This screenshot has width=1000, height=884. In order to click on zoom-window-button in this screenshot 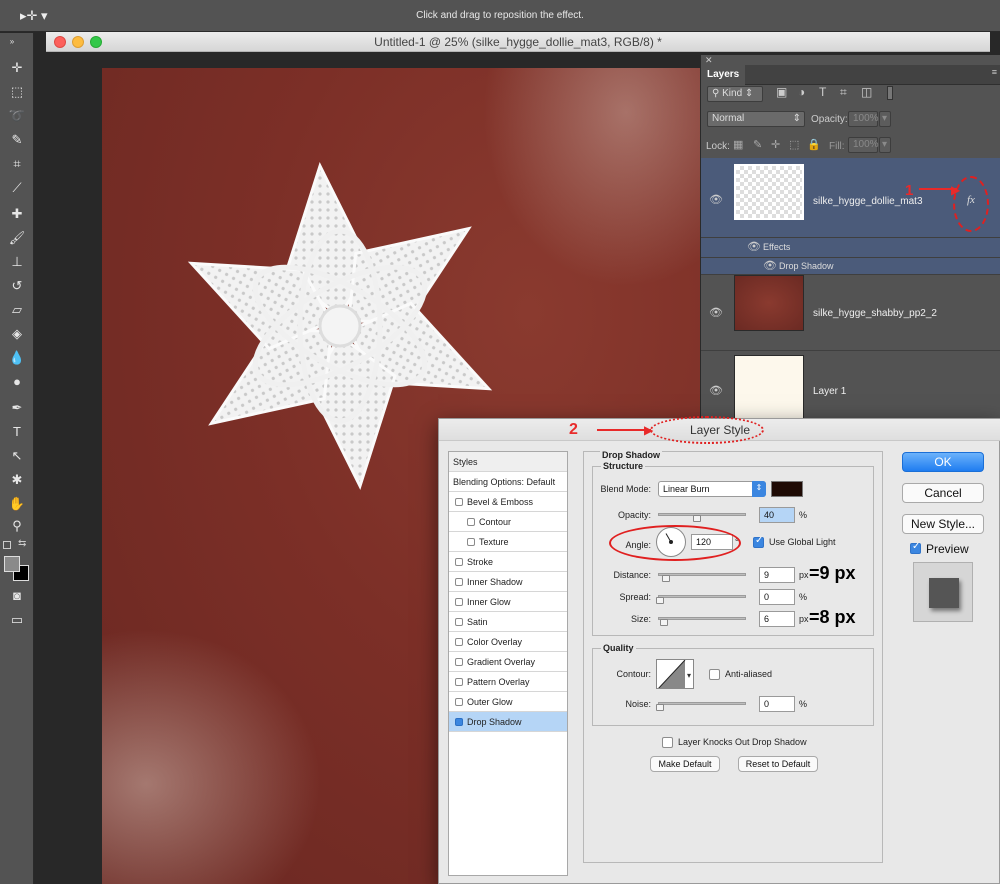, I will do `click(96, 42)`.